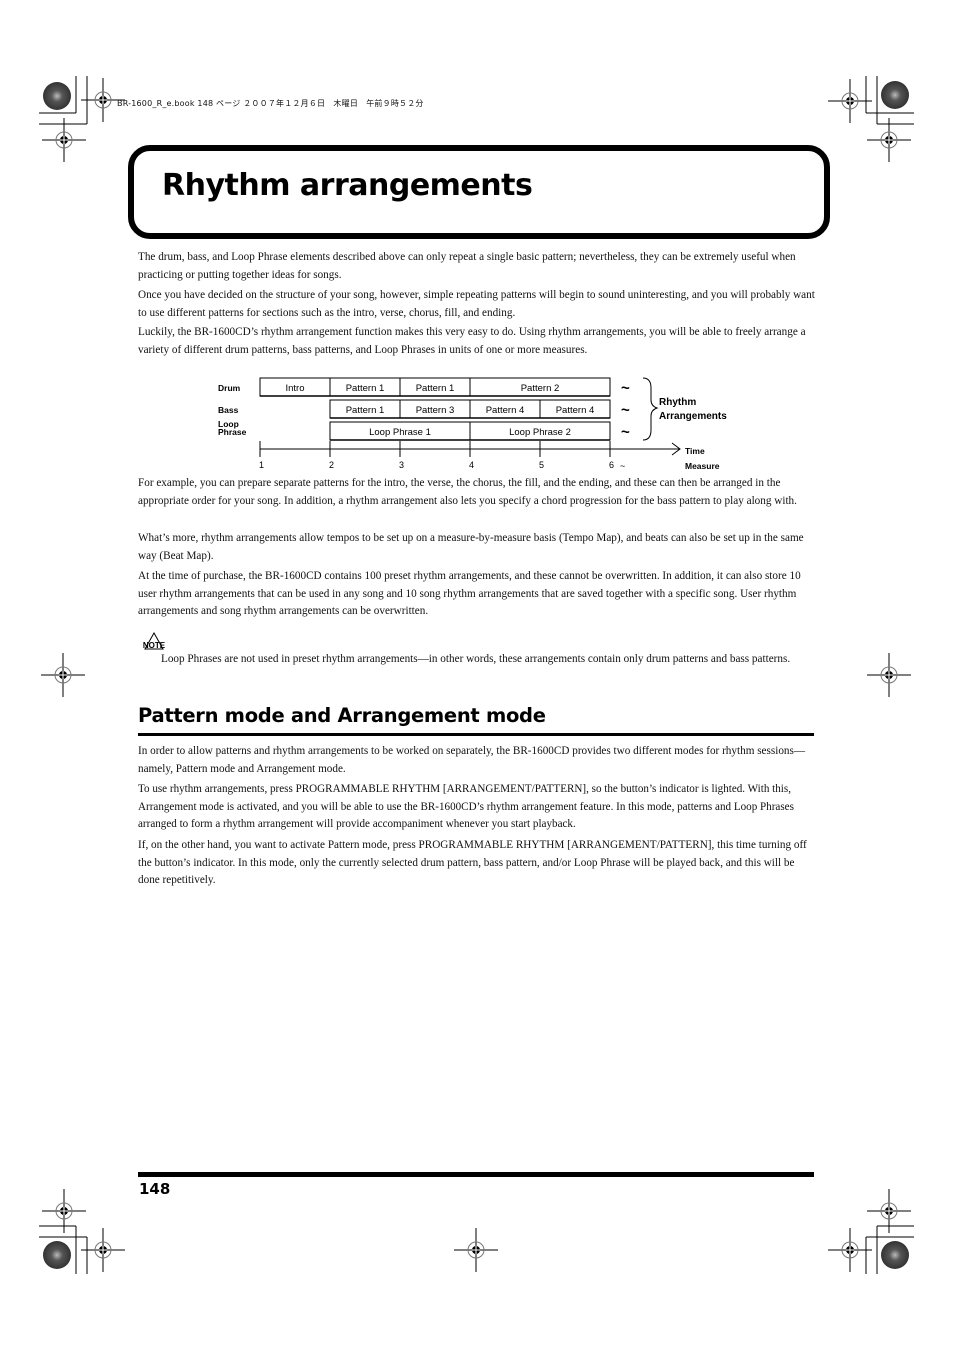 The image size is (954, 1351). Describe the element at coordinates (702, 466) in the screenshot. I see `axis-label-measure: Measure` at that location.